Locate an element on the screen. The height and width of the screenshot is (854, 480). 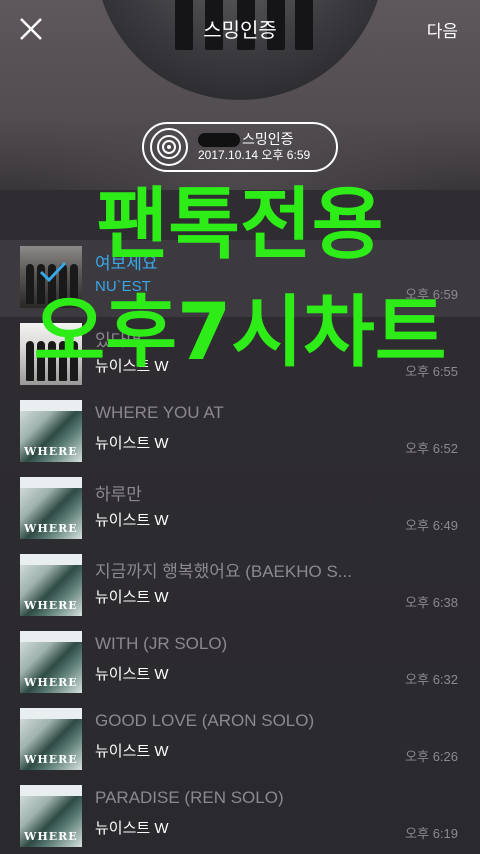
close-icon is located at coordinates (31, 29).